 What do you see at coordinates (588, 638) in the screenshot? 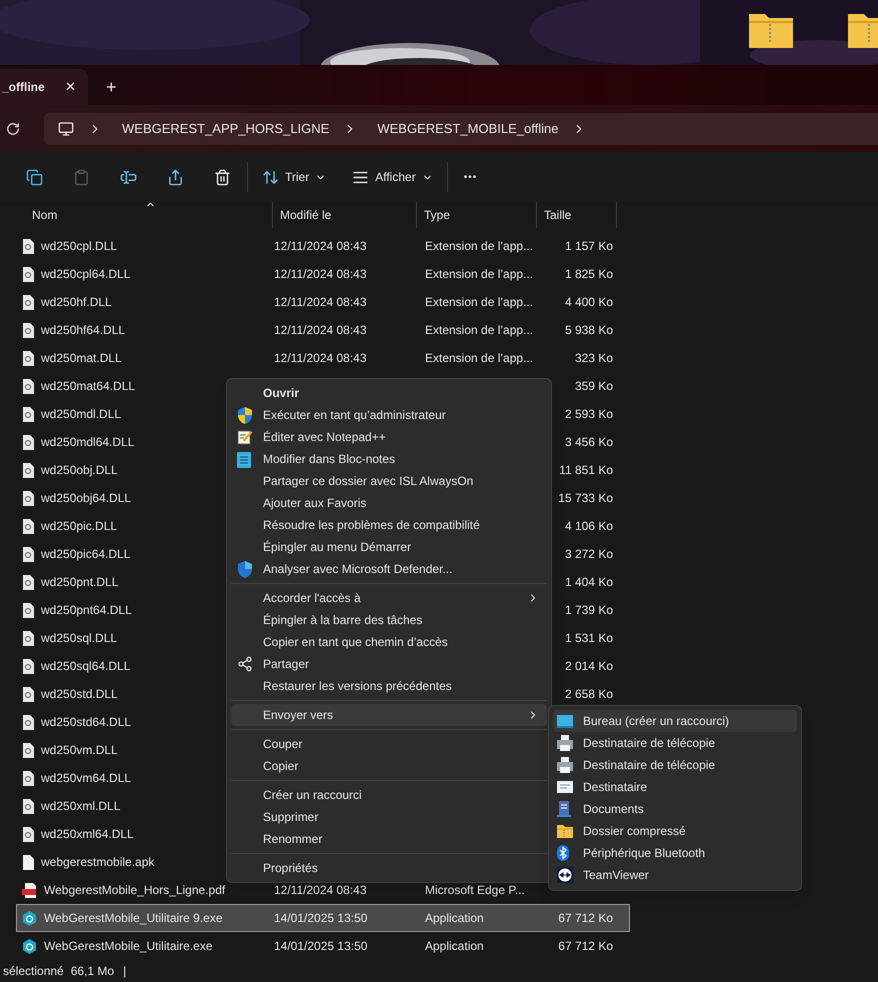
I see `file-size: 1 531 Ko` at bounding box center [588, 638].